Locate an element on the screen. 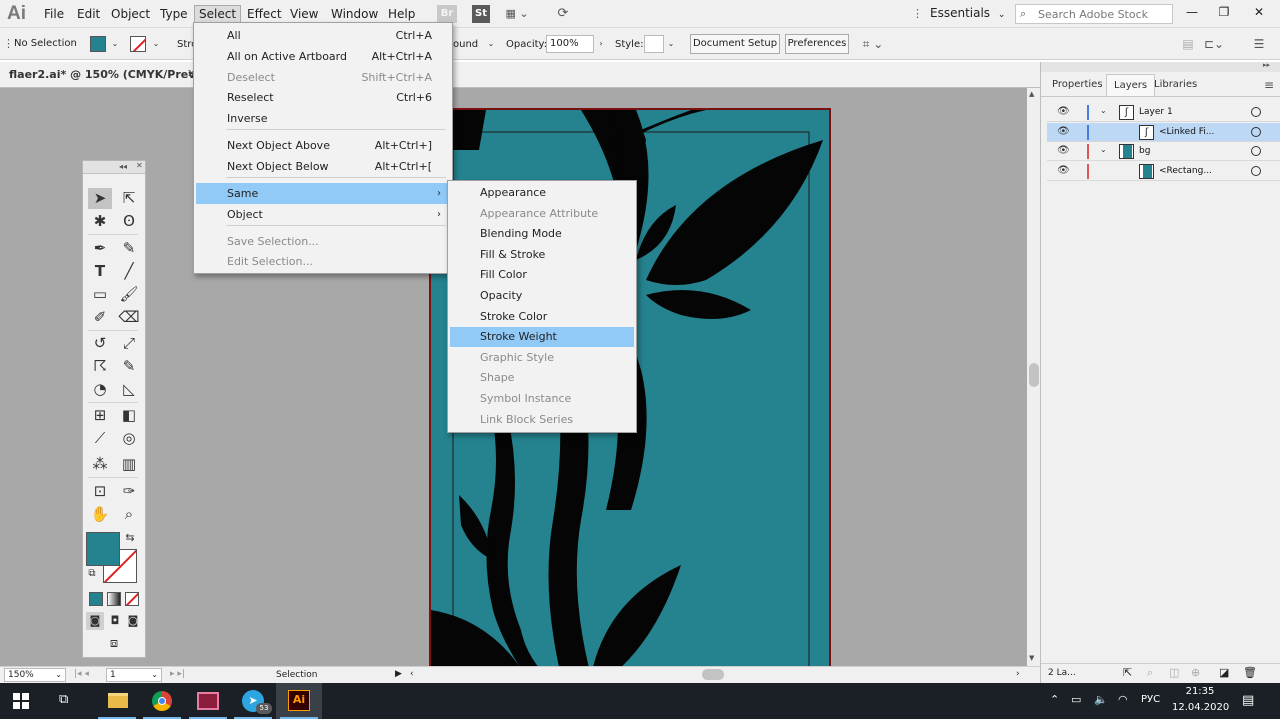 The width and height of the screenshot is (1280, 719). same-menu-item-symbol-instance: Symbol Instance is located at coordinates (542, 399).